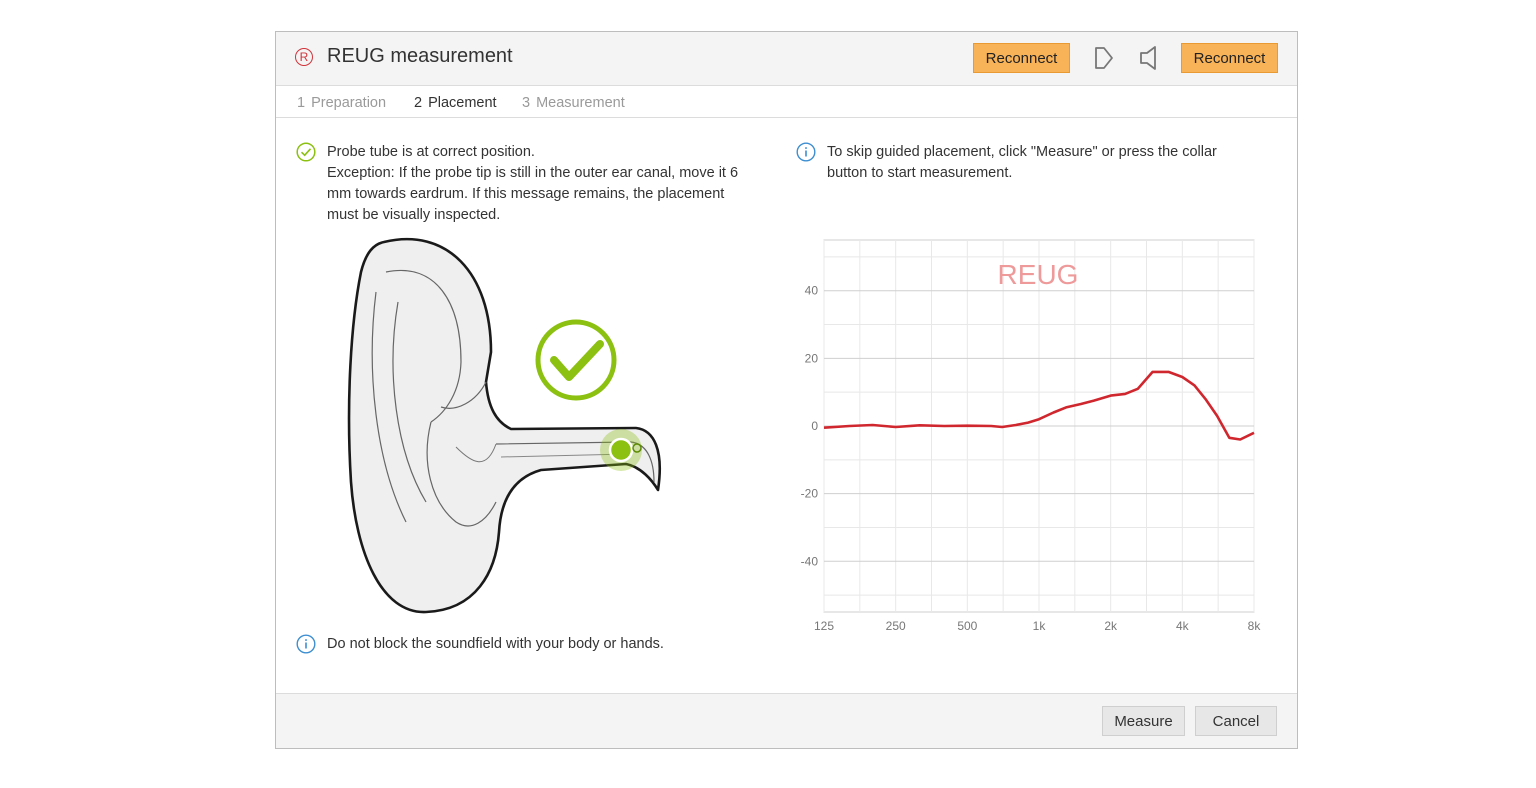 This screenshot has height=788, width=1536. Describe the element at coordinates (810, 426) in the screenshot. I see `y-axis-ticks: 40 20 0 -20 -40` at that location.